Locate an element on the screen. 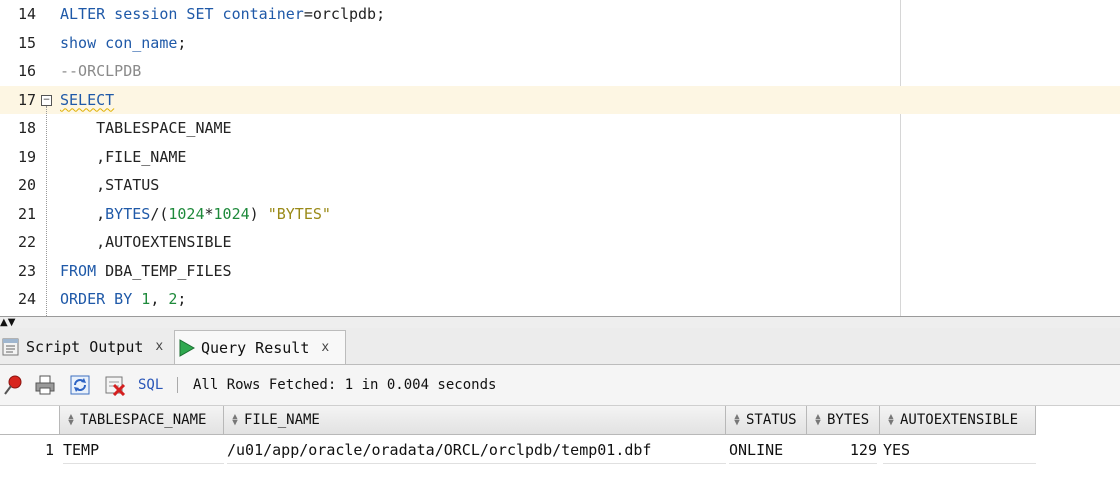 This screenshot has height=481, width=1120. code-token: ,AUTOEXTENSIBLE is located at coordinates (146, 242).